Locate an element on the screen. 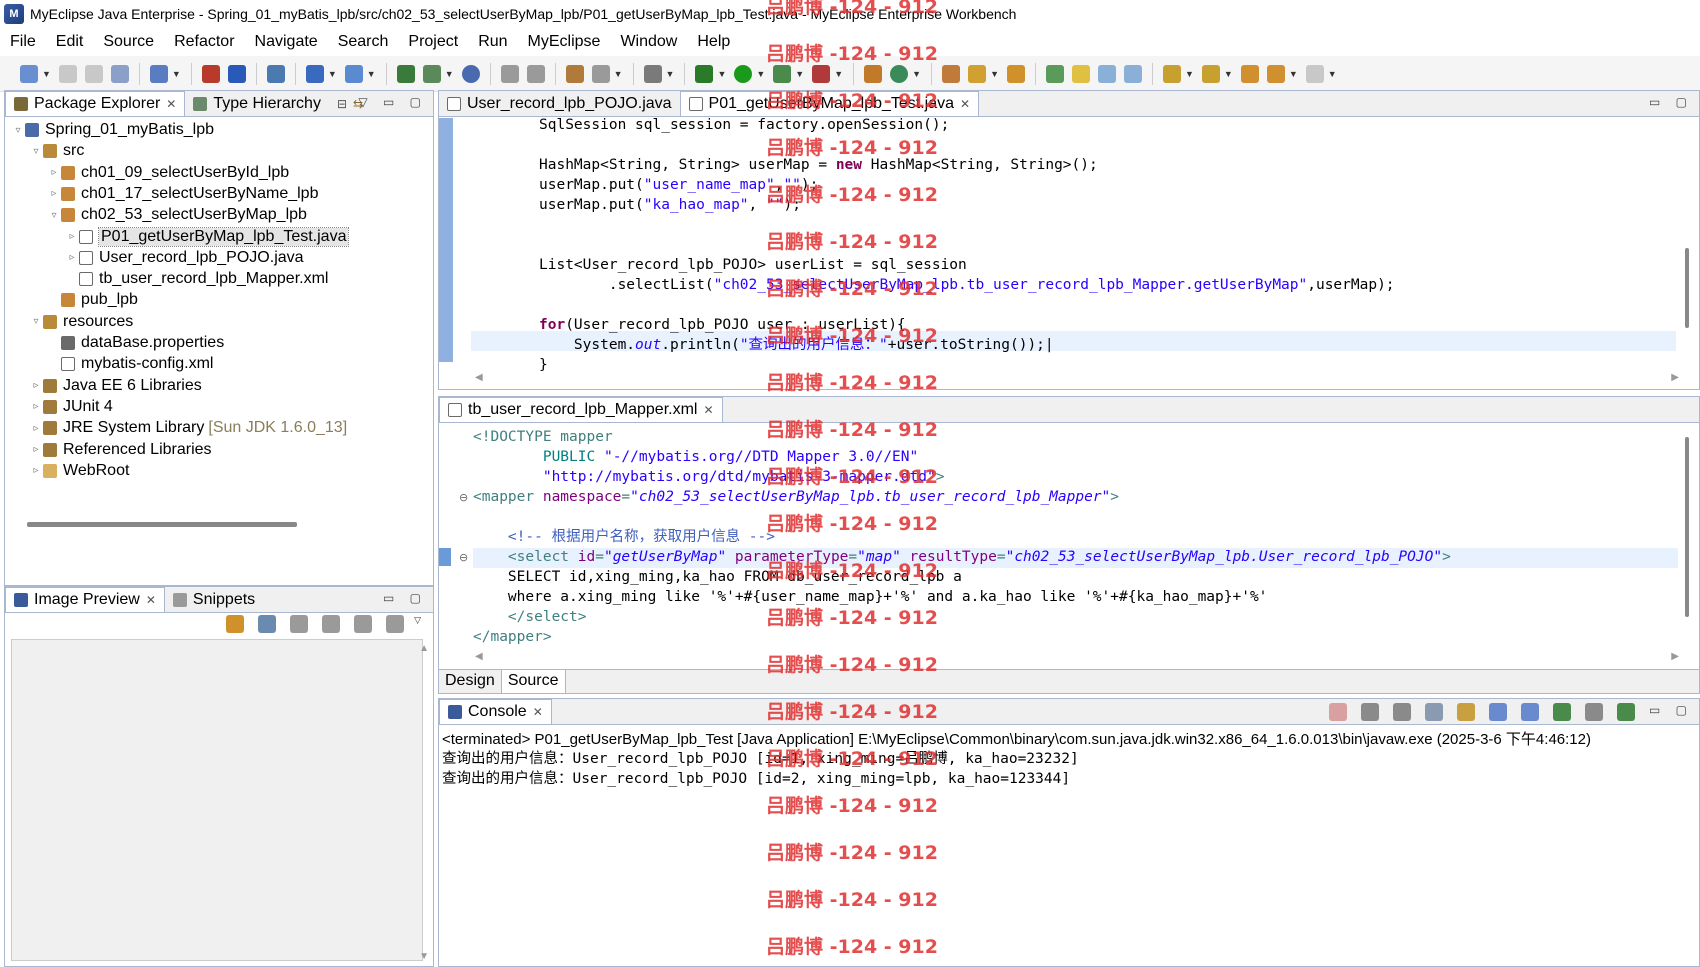  open-type-icon is located at coordinates (574, 73).